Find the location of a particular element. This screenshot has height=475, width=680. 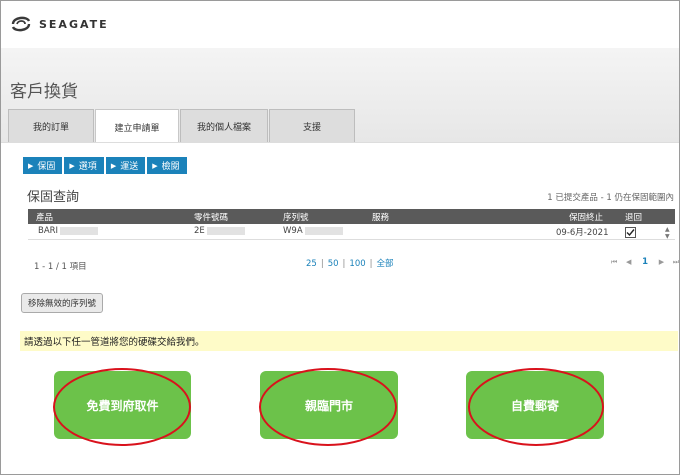

delivery-notice: 請透過以下任一管道將您的硬碟交給我們。 is located at coordinates (349, 341).